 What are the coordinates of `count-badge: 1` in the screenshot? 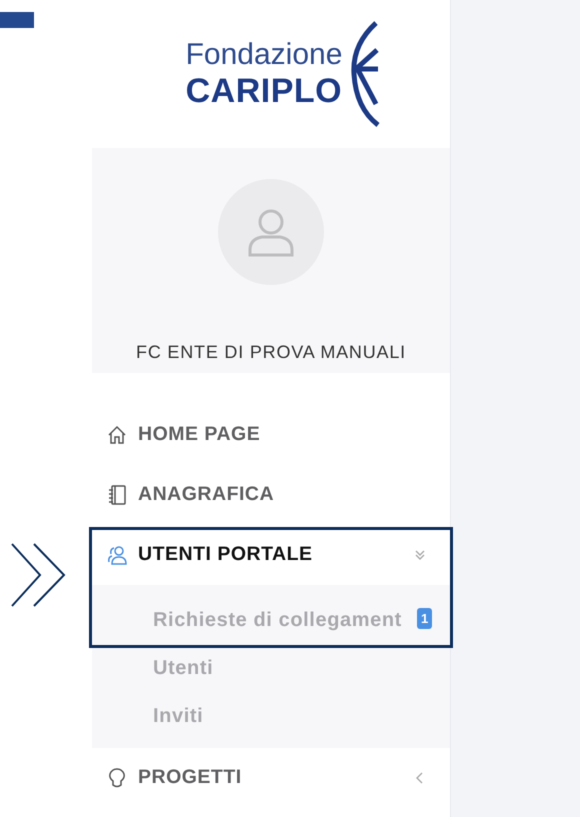 It's located at (424, 618).